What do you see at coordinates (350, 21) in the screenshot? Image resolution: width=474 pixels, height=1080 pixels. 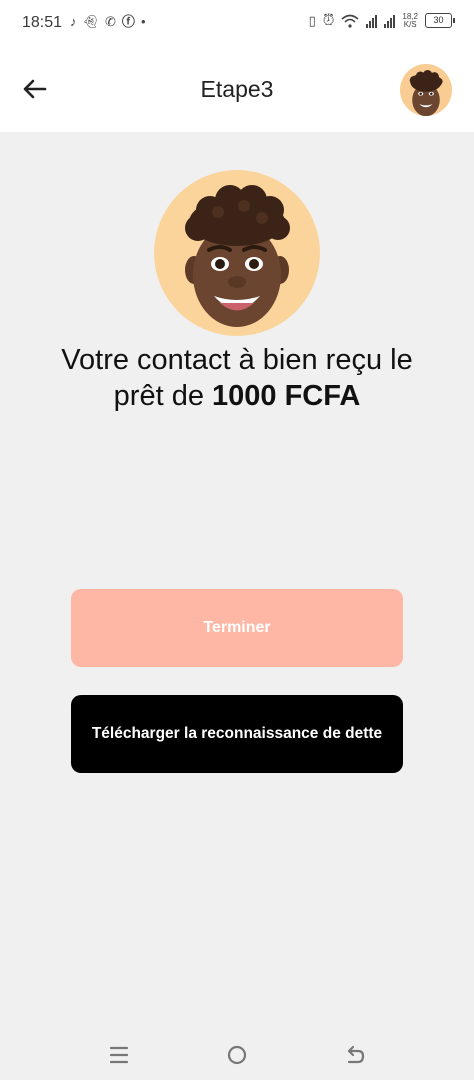 I see `wifi-icon` at bounding box center [350, 21].